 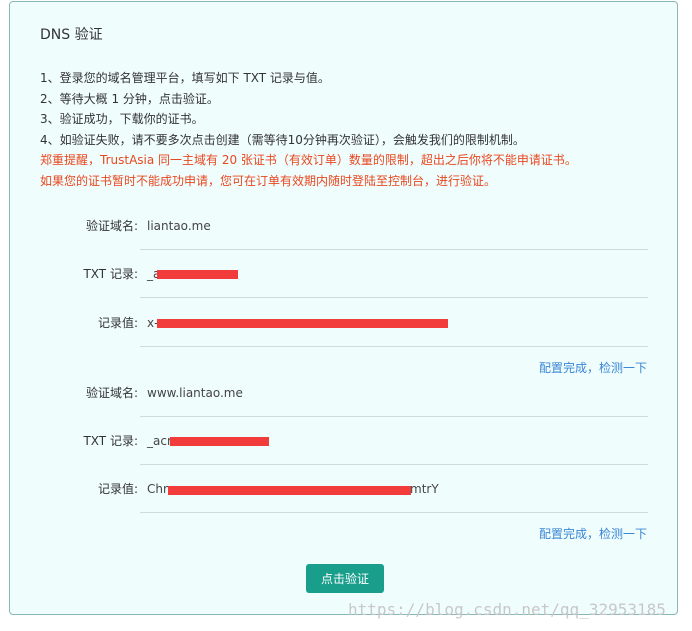 I want to click on warning-retry: 如果您的证书暂时不能成功申请，您可在订单有效期内随时登陆至控制台，进行验证。, so click(x=268, y=180).